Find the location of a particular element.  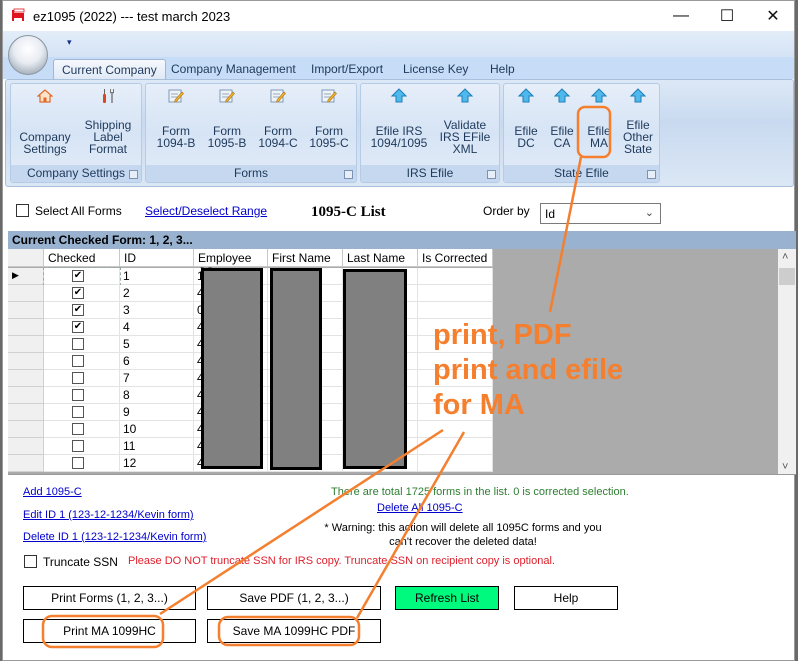

annotation-arrow-pdf is located at coordinates (410, 525).